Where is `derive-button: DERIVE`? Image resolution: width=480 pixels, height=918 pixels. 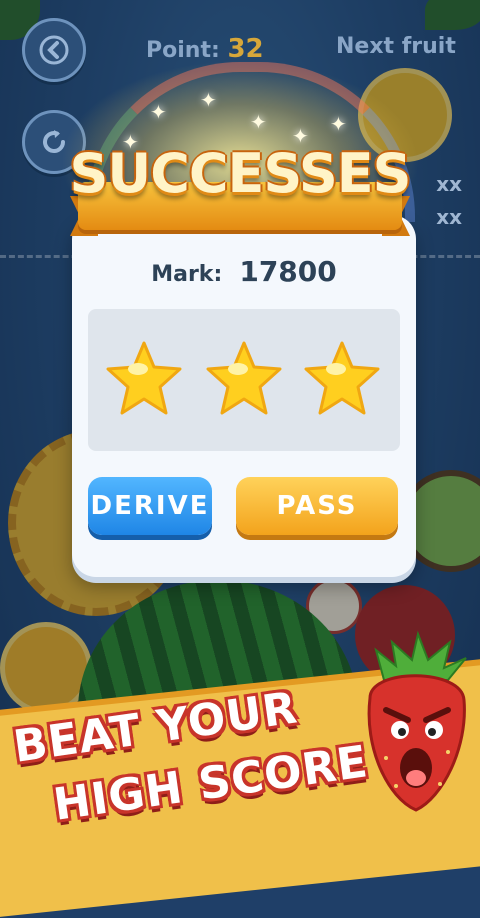 derive-button: DERIVE is located at coordinates (150, 506).